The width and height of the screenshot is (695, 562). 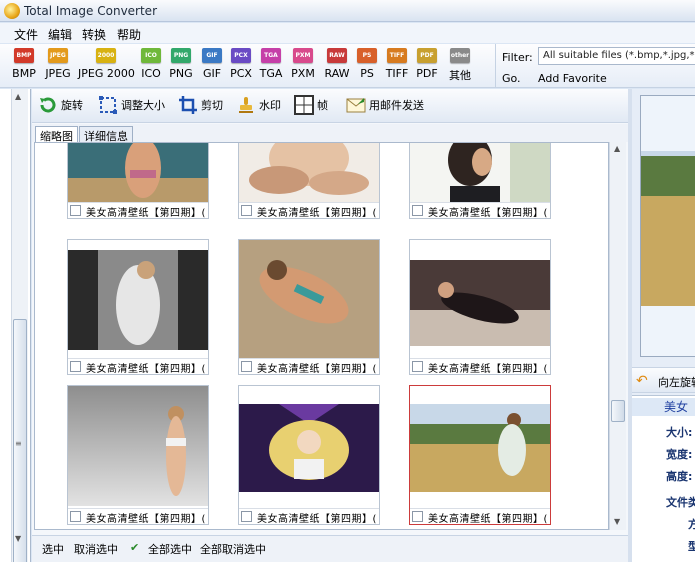 I want to click on resize-icon, so click(x=108, y=105).